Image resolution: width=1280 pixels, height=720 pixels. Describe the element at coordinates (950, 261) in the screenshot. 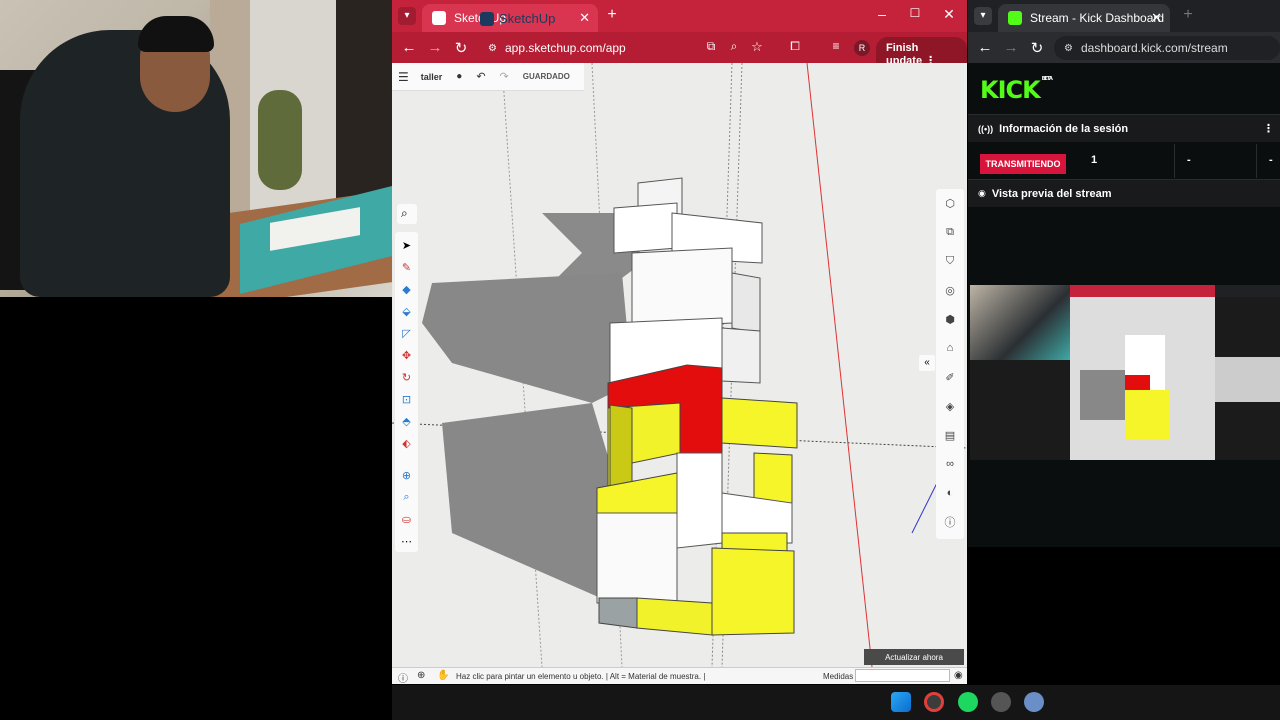

I see `materials-icon: ⛉` at that location.